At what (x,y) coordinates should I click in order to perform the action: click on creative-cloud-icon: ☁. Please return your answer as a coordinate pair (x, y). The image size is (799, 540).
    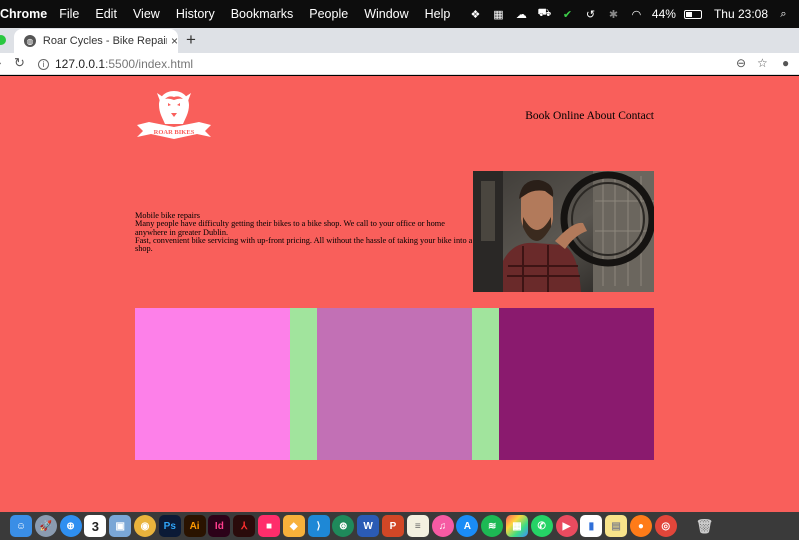
    Looking at the image, I should click on (521, 14).